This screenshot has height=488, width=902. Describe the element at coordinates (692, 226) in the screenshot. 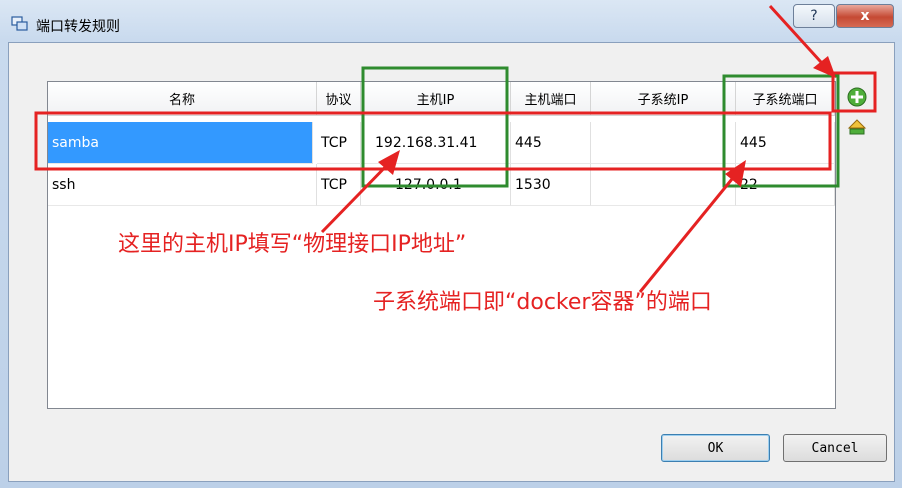

I see `arrow-to-guest-port` at that location.